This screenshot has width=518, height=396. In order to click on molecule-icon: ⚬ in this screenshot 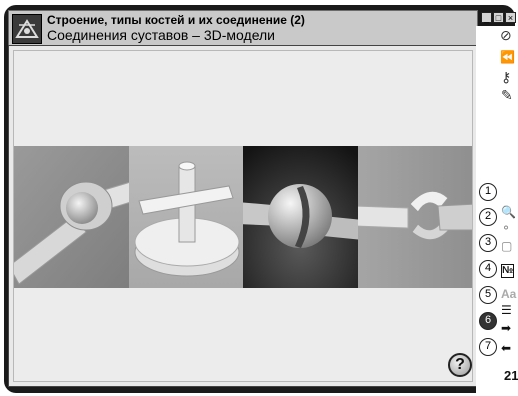, I will do `click(506, 228)`.